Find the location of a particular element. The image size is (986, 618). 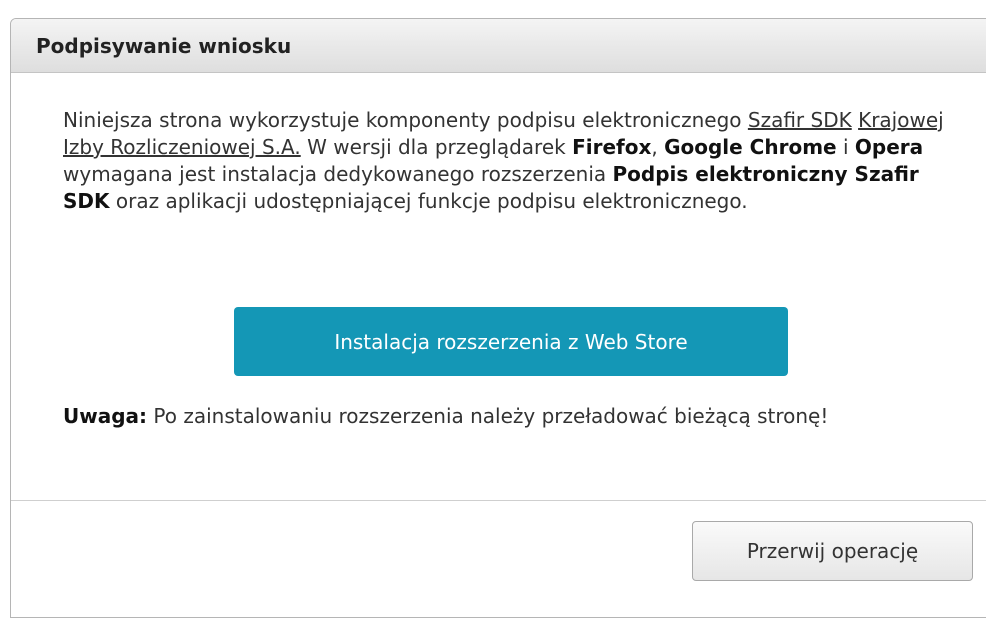

dialog-title: Podpisywanie wniosku is located at coordinates (164, 45).